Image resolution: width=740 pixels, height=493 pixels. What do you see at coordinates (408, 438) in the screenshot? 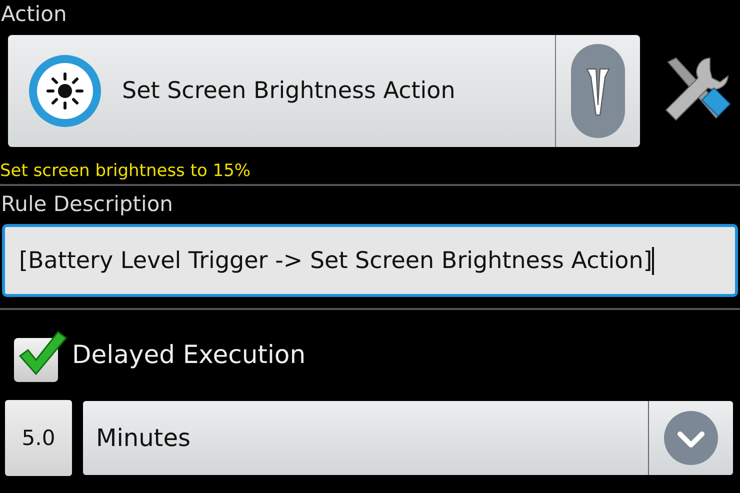
I see `unit-dropdown: Minutes` at bounding box center [408, 438].